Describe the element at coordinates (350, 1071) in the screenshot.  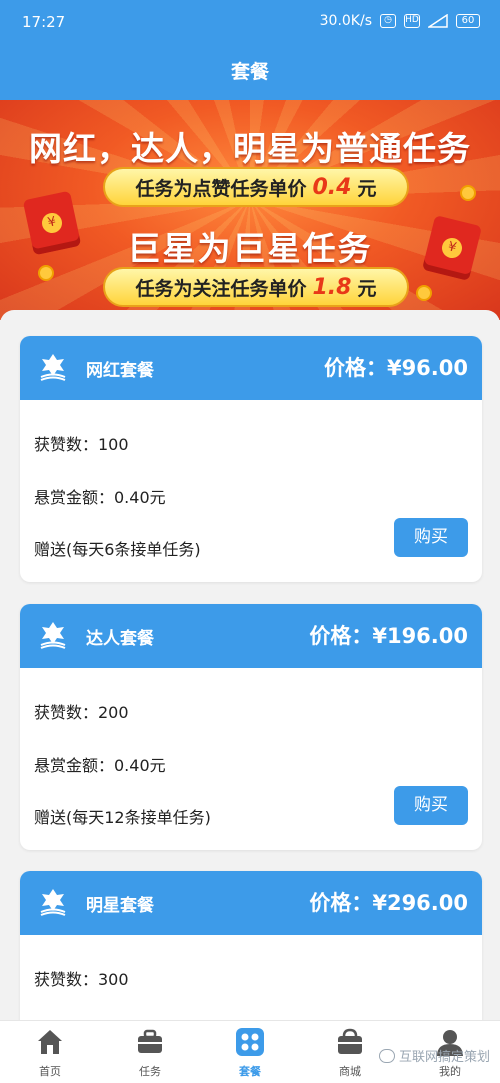
I see `tab-label: 商城` at that location.